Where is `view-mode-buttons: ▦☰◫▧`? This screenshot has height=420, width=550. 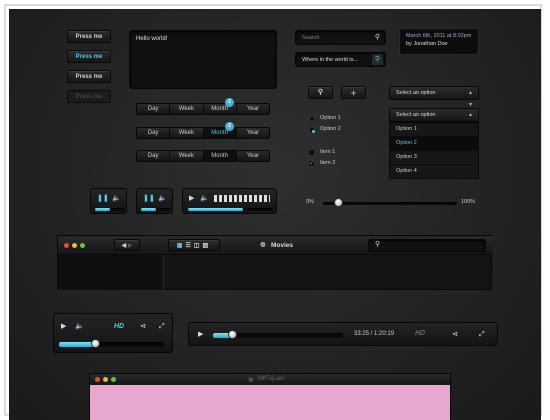
view-mode-buttons: ▦☰◫▧ is located at coordinates (194, 245).